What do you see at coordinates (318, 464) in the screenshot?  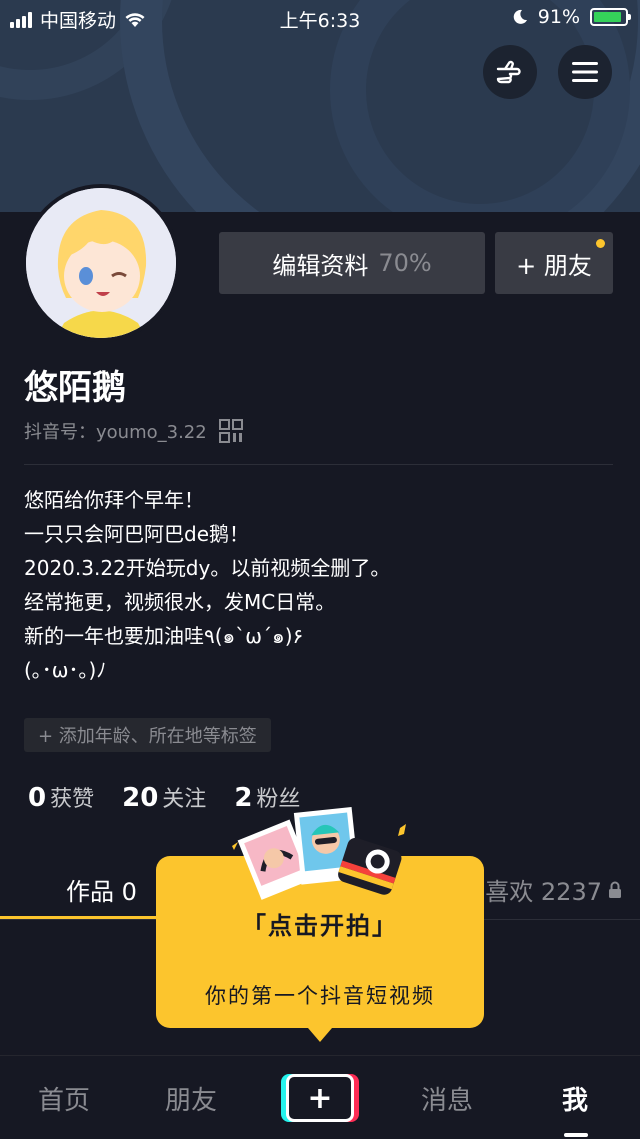 I see `profile-divider` at bounding box center [318, 464].